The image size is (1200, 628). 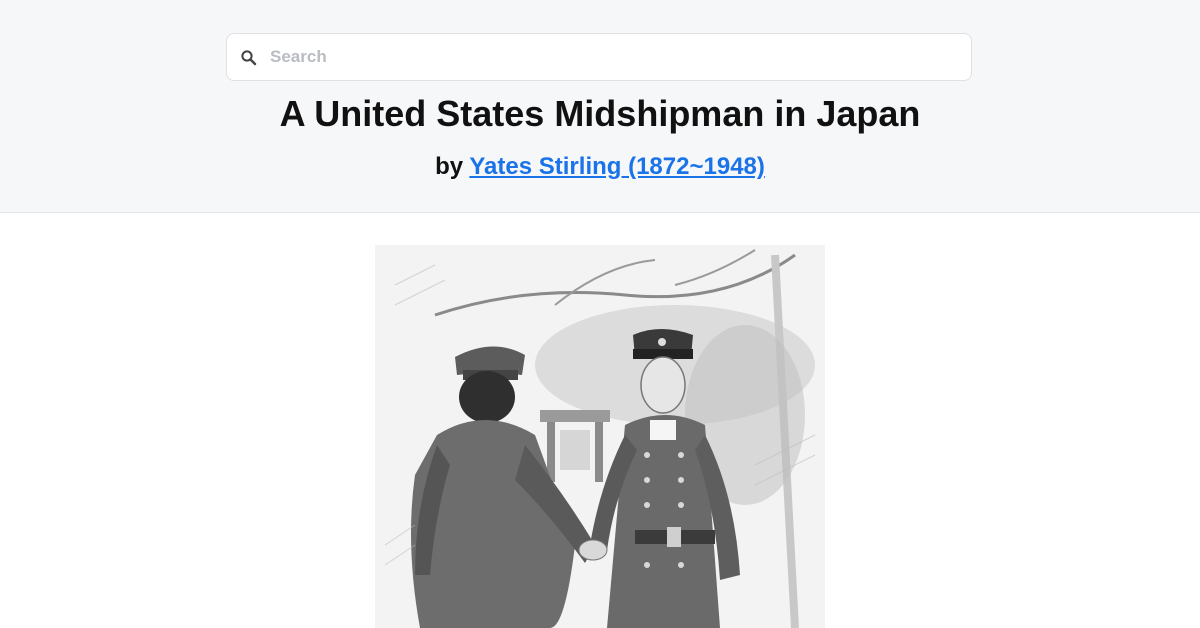 What do you see at coordinates (249, 58) in the screenshot?
I see `search-icon` at bounding box center [249, 58].